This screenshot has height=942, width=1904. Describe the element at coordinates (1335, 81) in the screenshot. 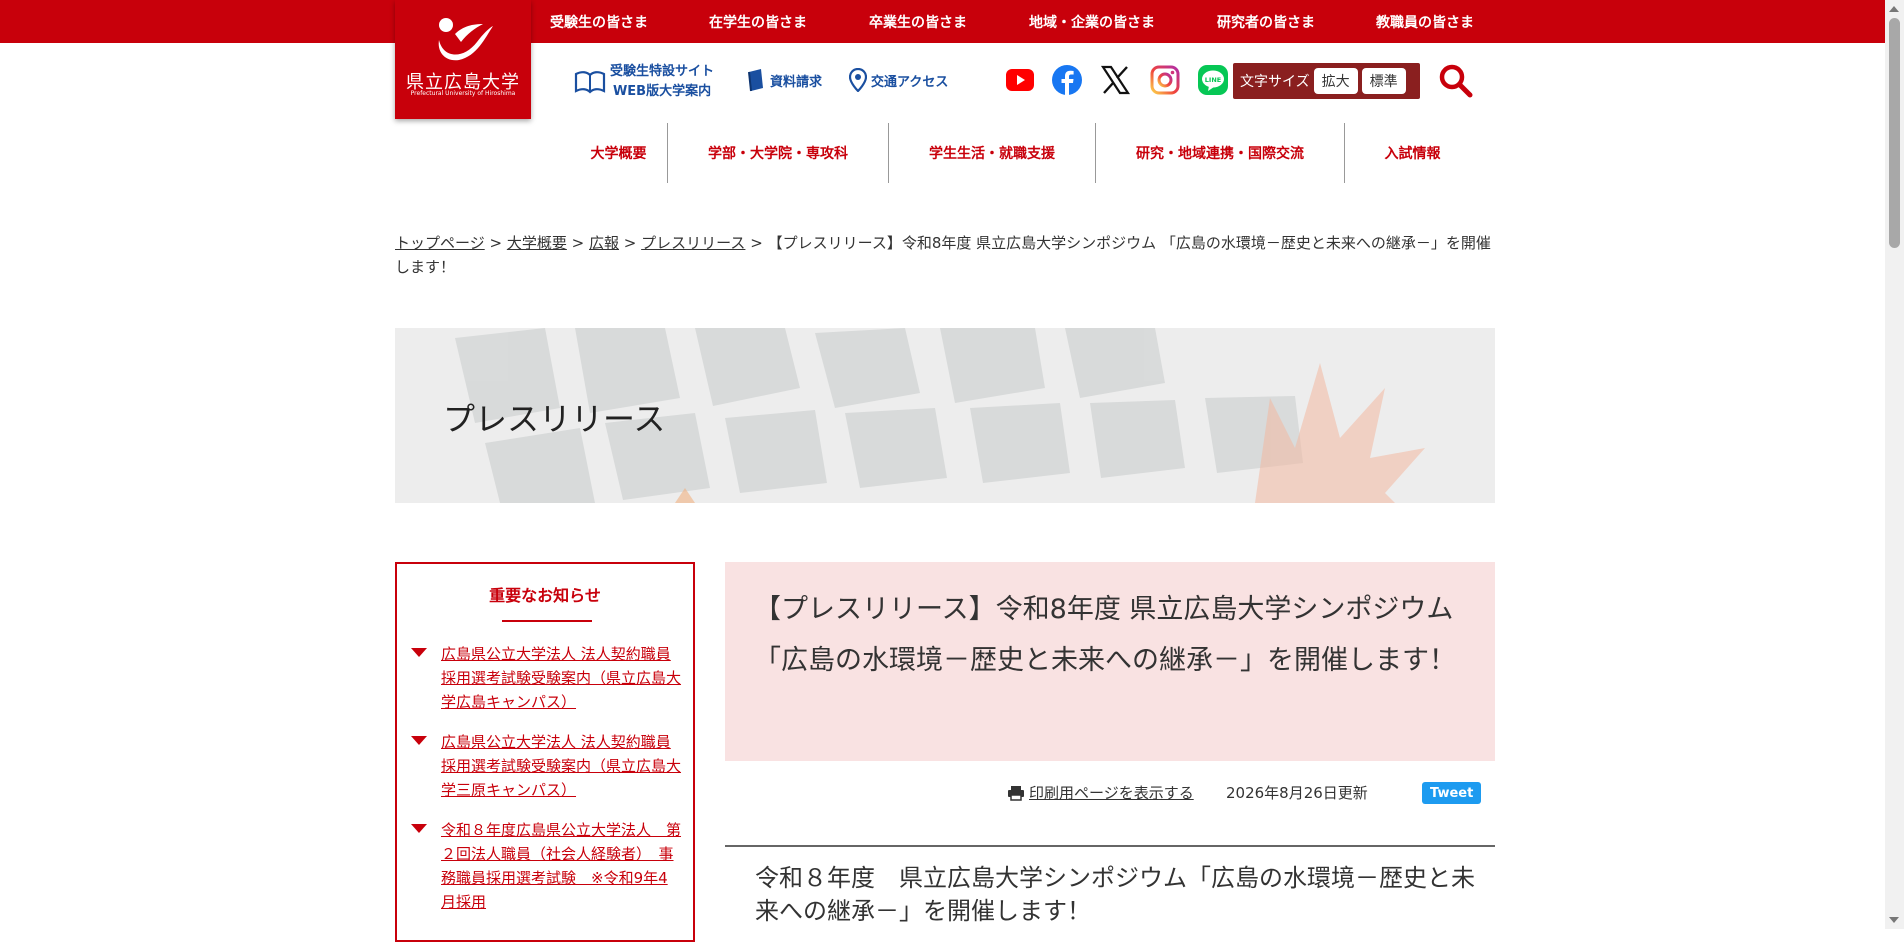

I see `font-size-enlarge-button: 拡大` at that location.